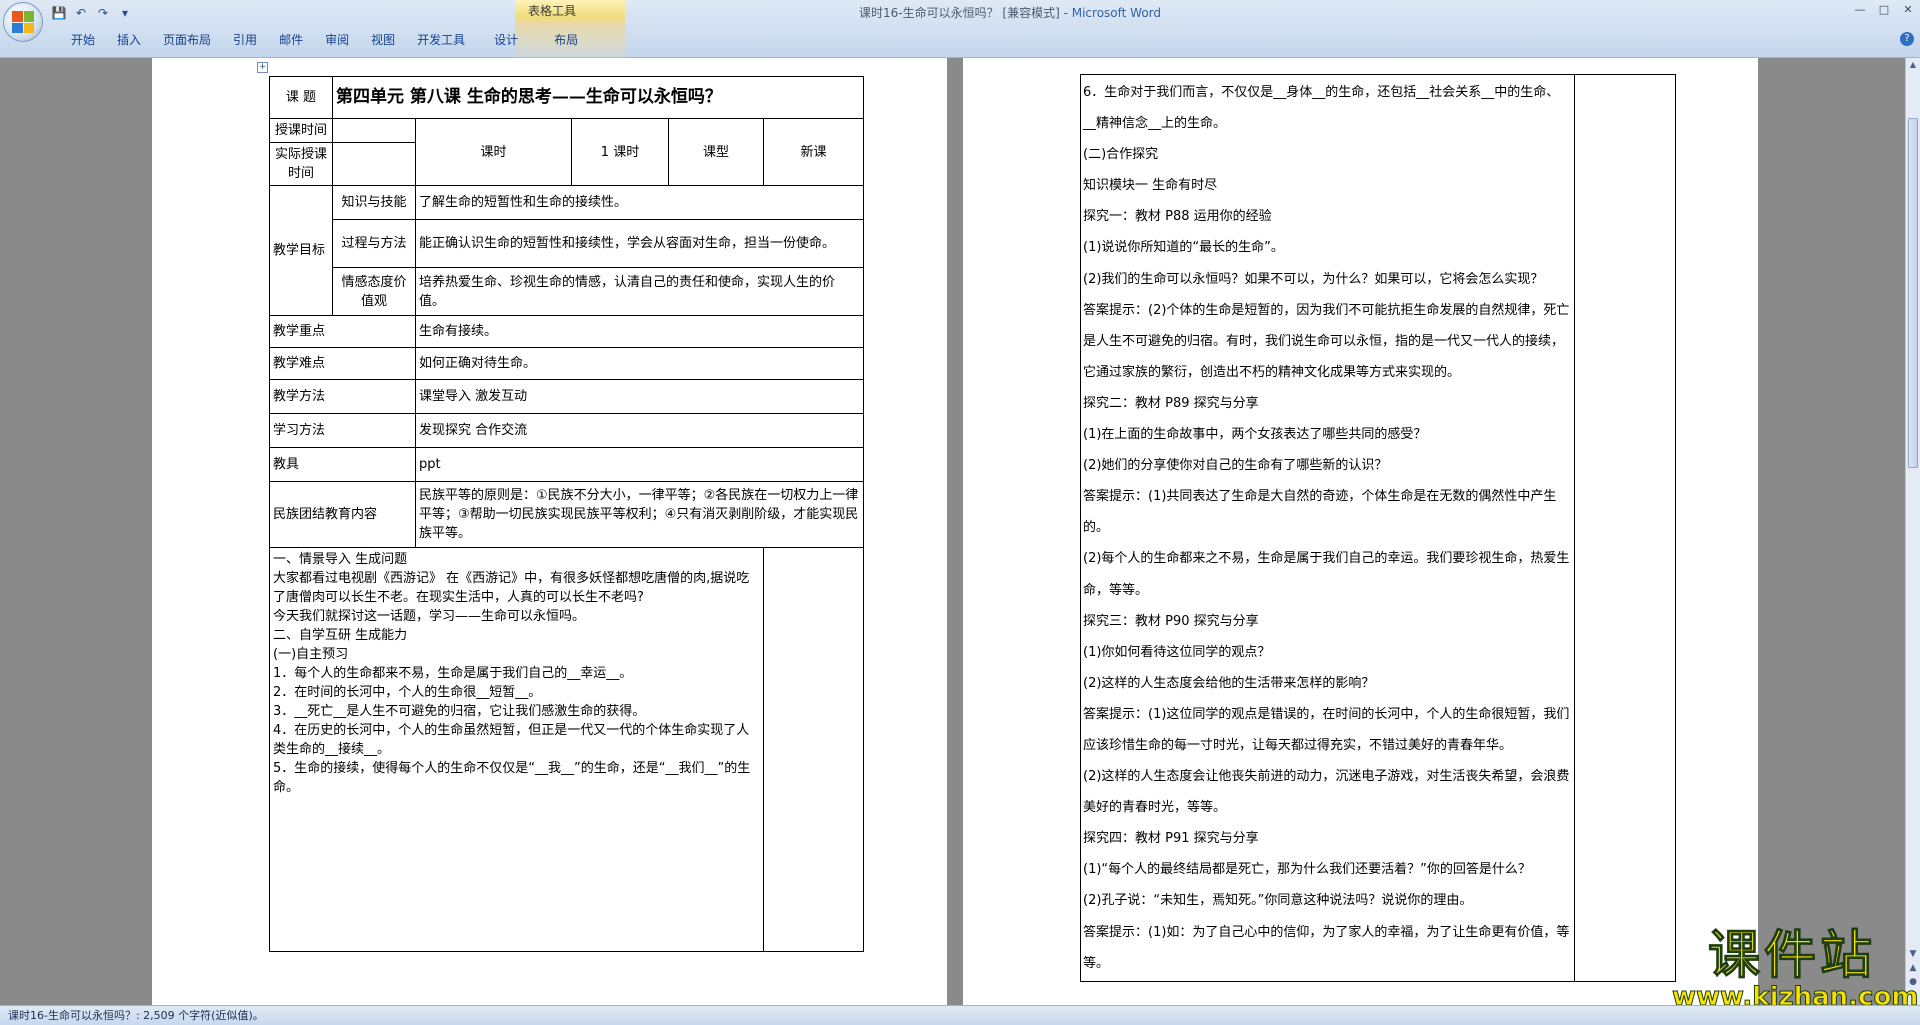 Image resolution: width=1920 pixels, height=1025 pixels. Describe the element at coordinates (813, 152) in the screenshot. I see `type-value: 新课` at that location.